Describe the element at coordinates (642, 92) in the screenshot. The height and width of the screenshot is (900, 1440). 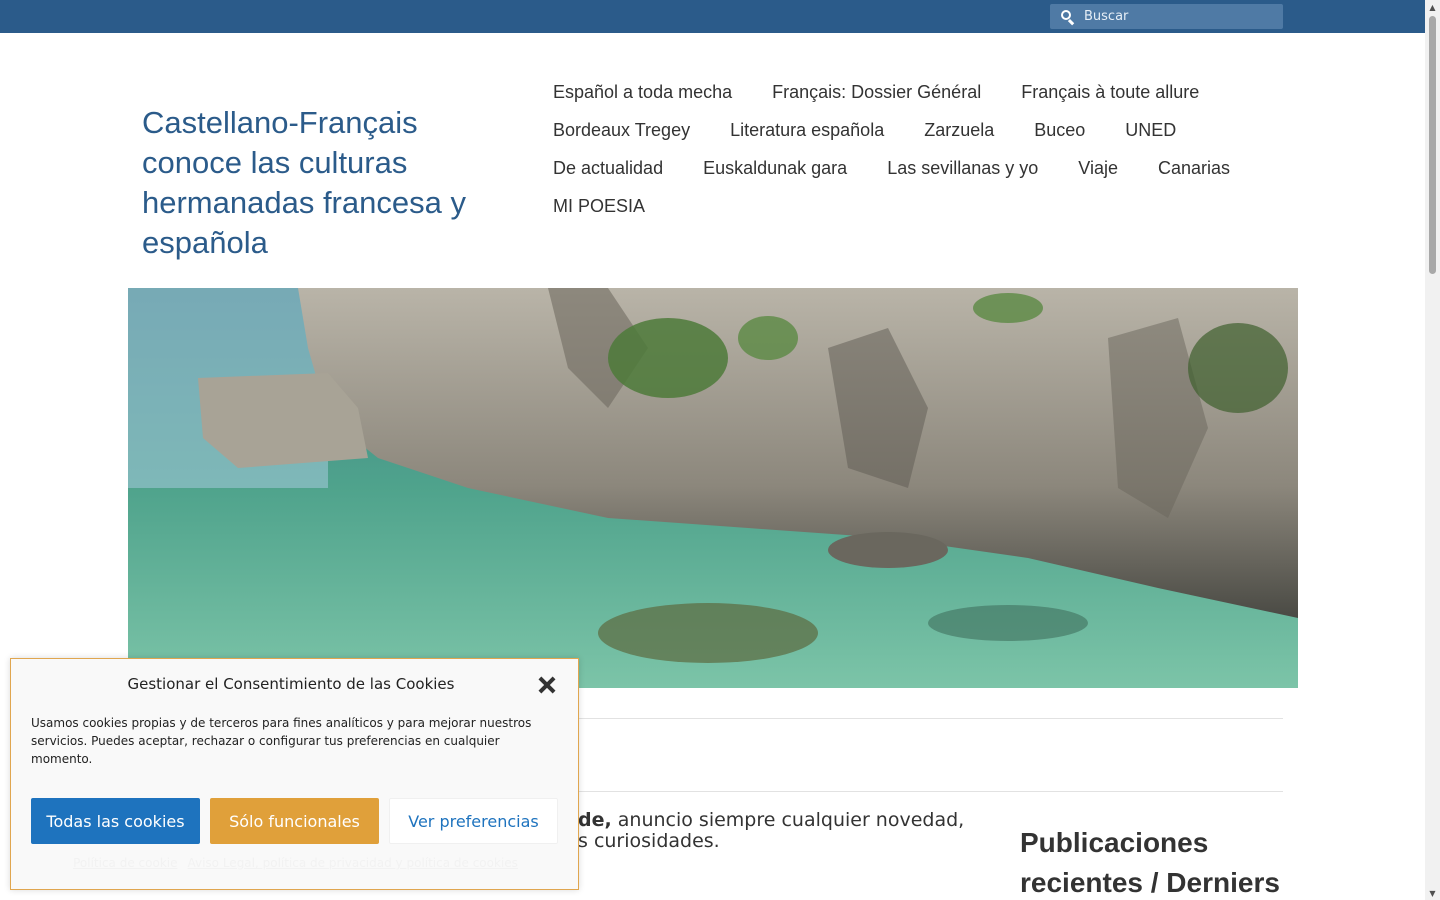
I see `nav-item-espanol-a-toda-mecha: Español a toda mecha` at that location.